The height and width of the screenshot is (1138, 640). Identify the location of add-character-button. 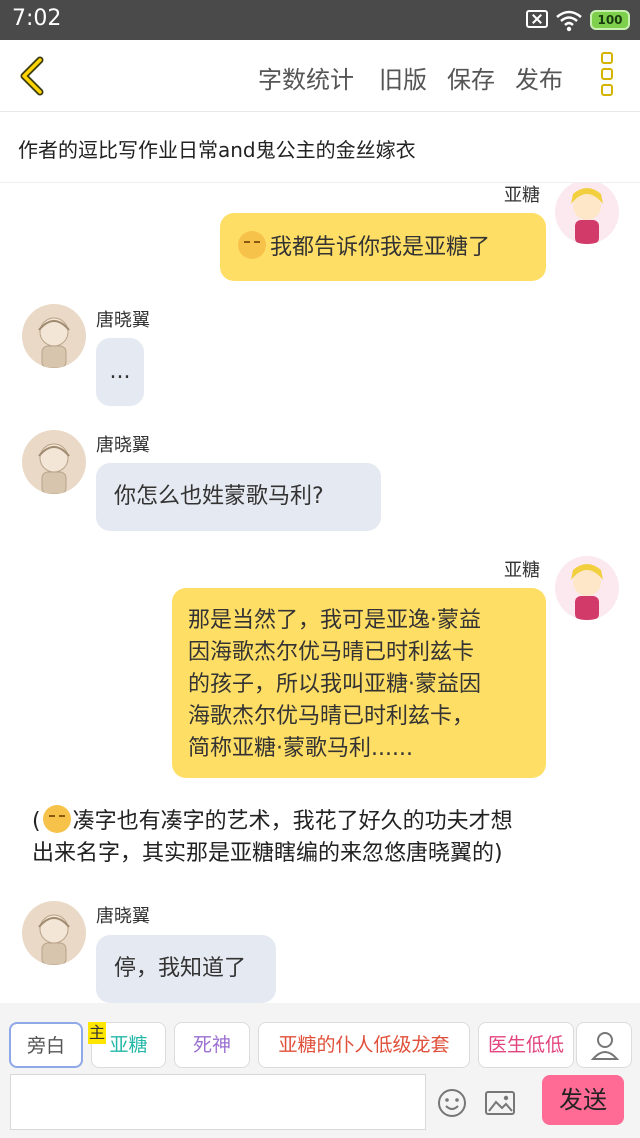
(604, 1045).